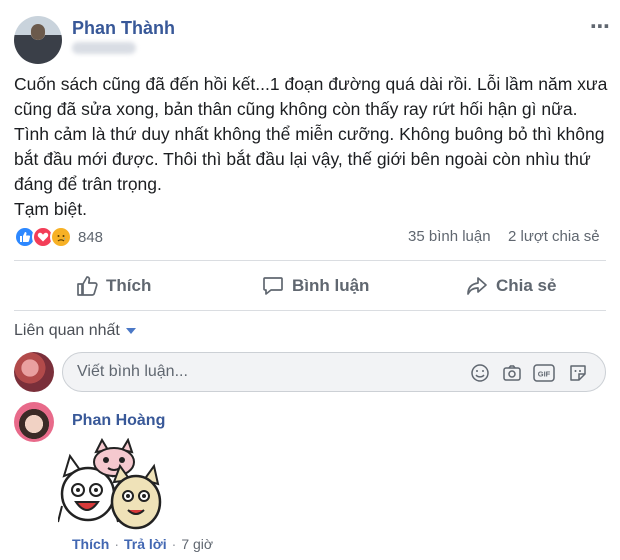  I want to click on comment-bubble-icon, so click(273, 286).